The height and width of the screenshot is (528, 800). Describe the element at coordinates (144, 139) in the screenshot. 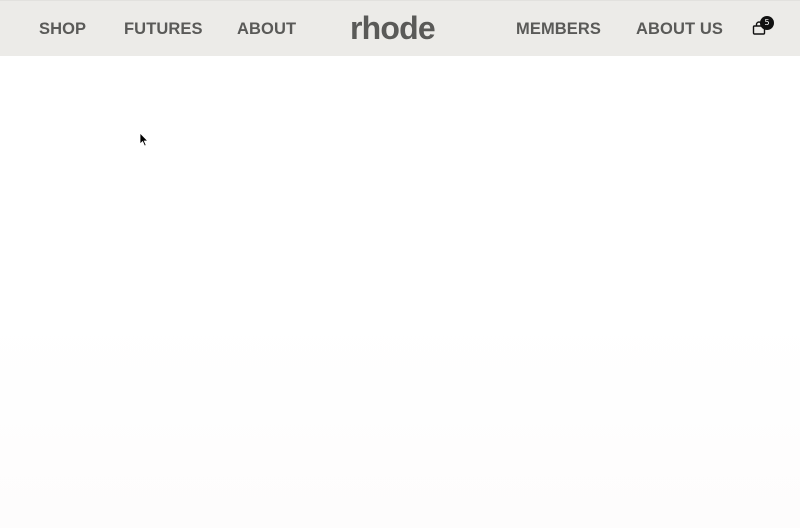

I see `mouse-pointer-icon` at that location.